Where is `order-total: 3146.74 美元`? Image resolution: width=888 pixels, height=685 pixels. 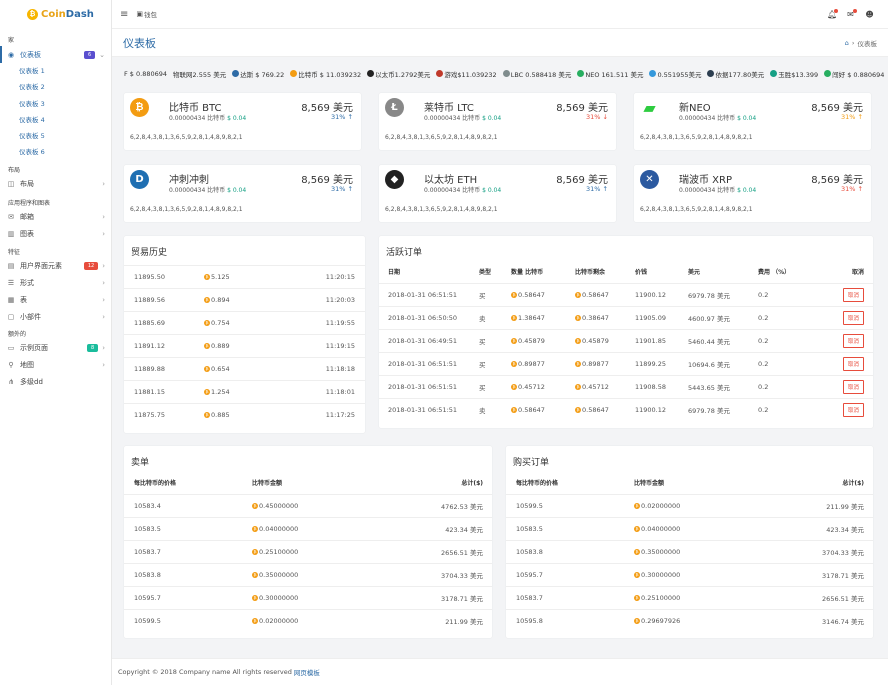 order-total: 3146.74 美元 is located at coordinates (810, 620).